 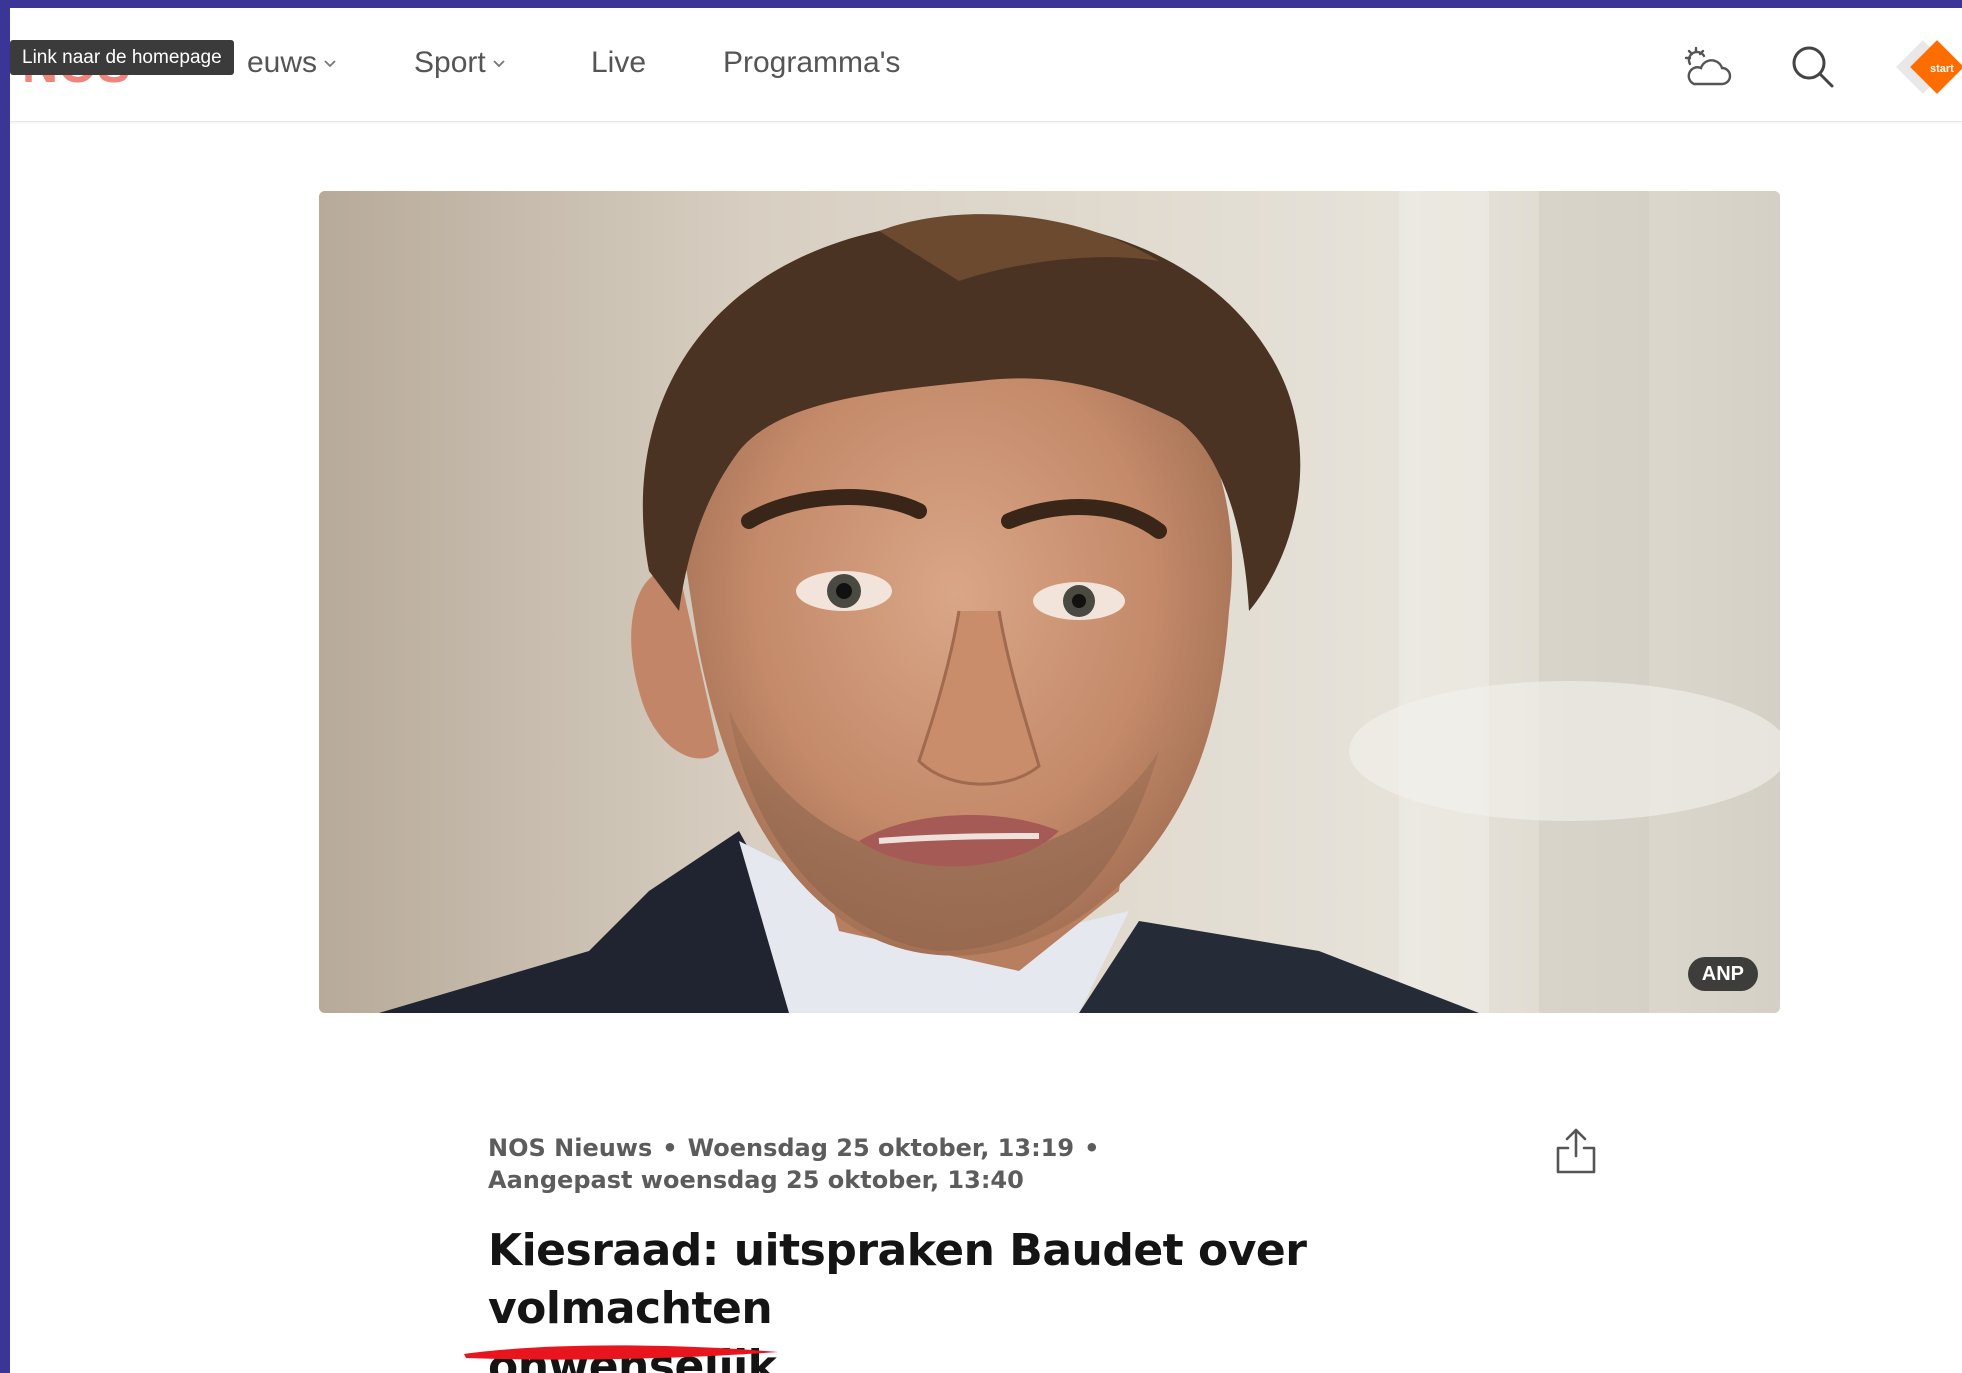 I want to click on nav-item-programmas: Programma's, so click(x=811, y=63).